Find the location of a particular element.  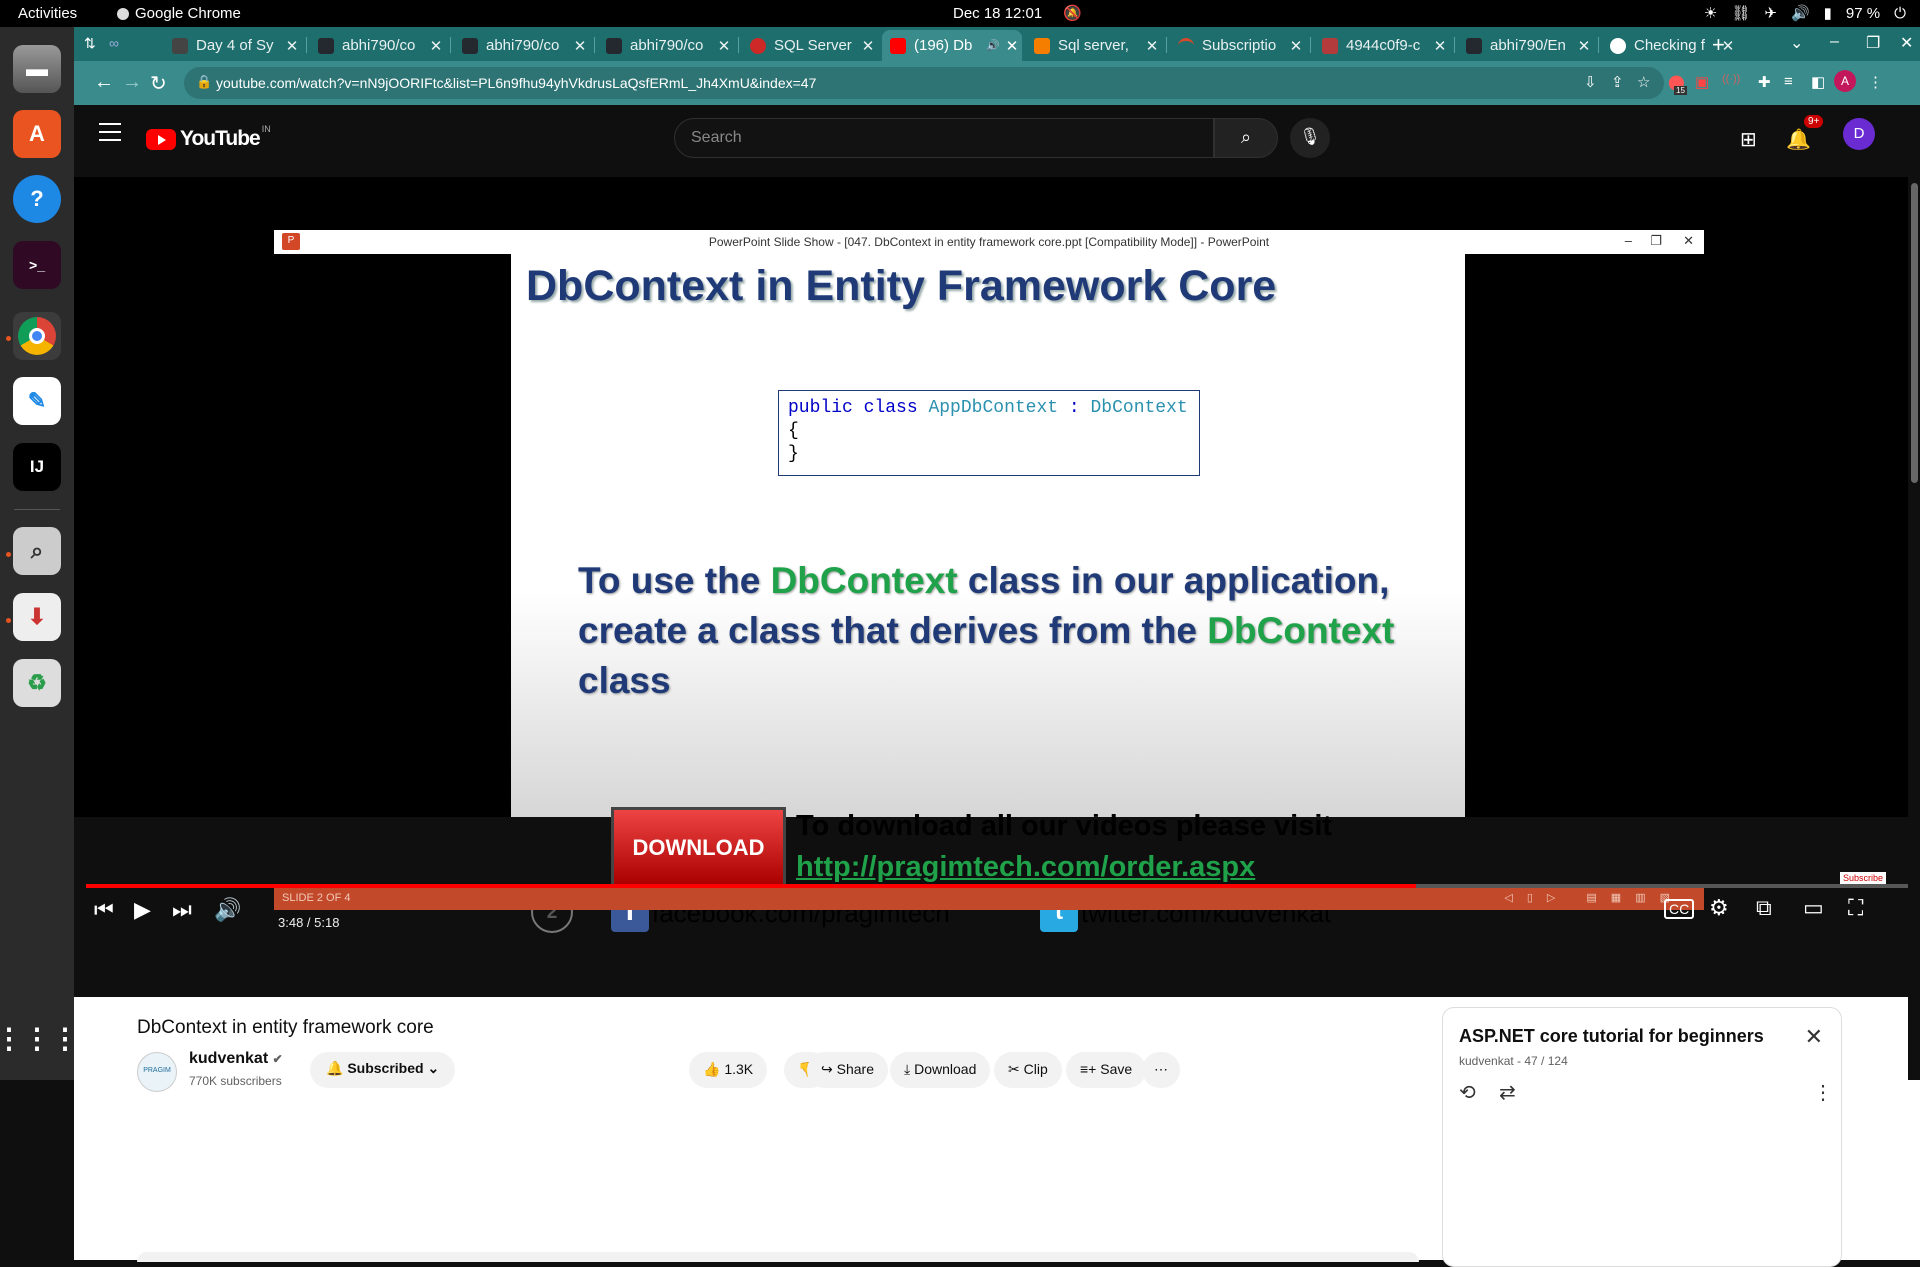

shuffle-icon: ⇄ is located at coordinates (1507, 1092).